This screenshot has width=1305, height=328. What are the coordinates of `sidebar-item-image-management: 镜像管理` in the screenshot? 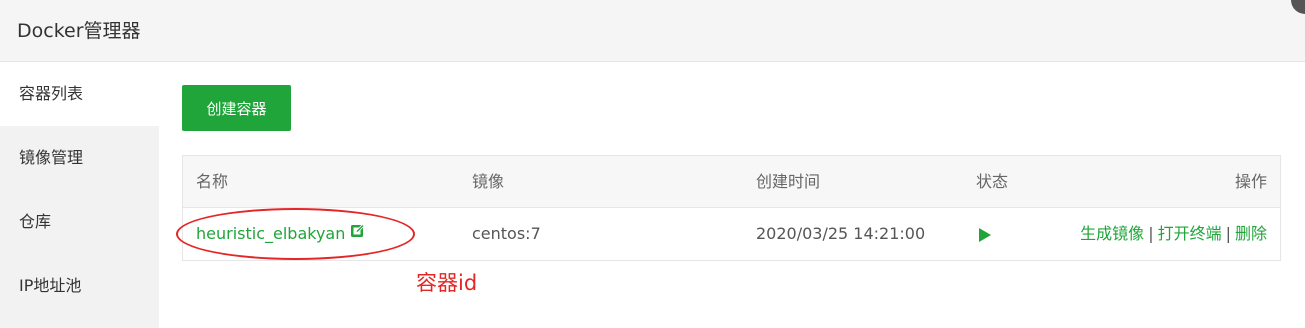 It's located at (79, 158).